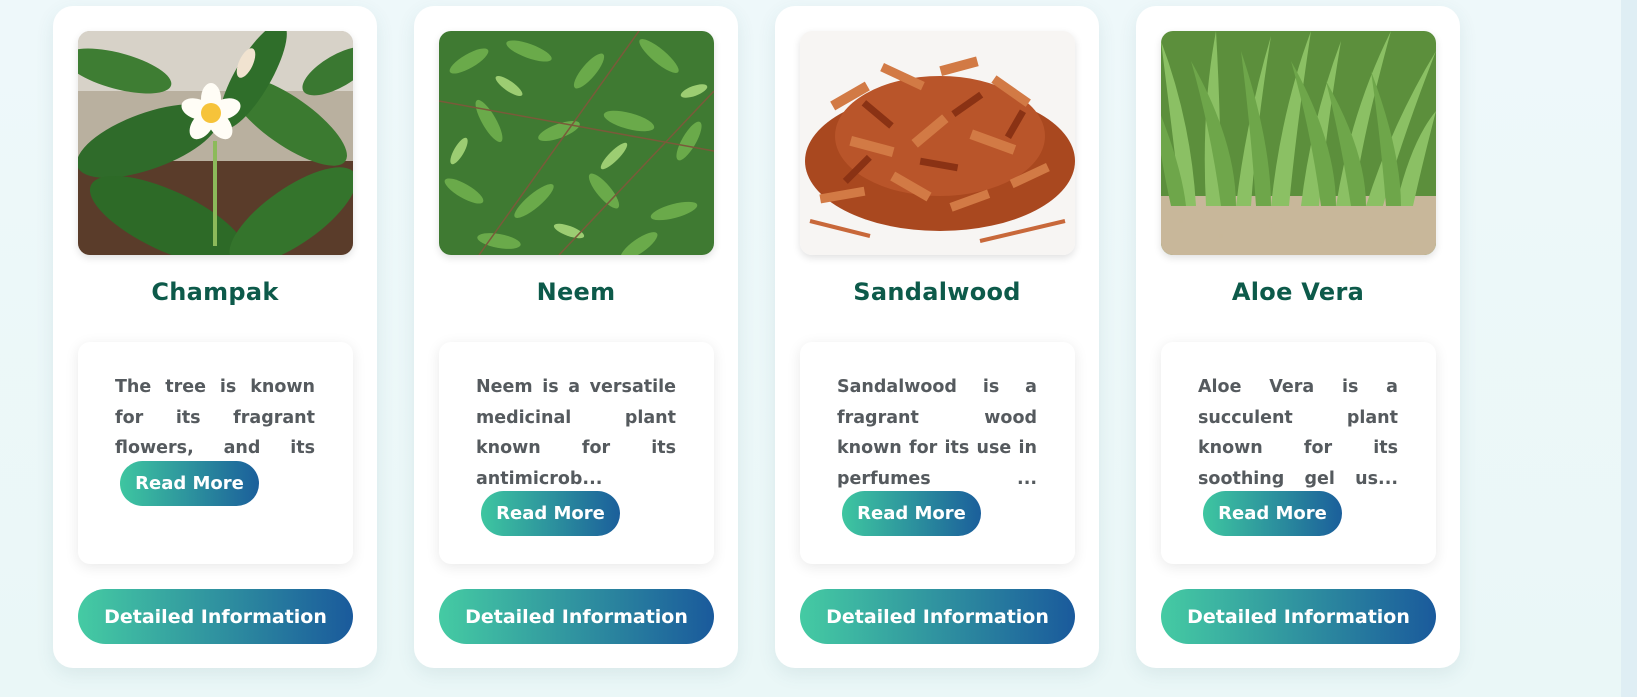  I want to click on plant-title: Aloe Vera, so click(1298, 292).